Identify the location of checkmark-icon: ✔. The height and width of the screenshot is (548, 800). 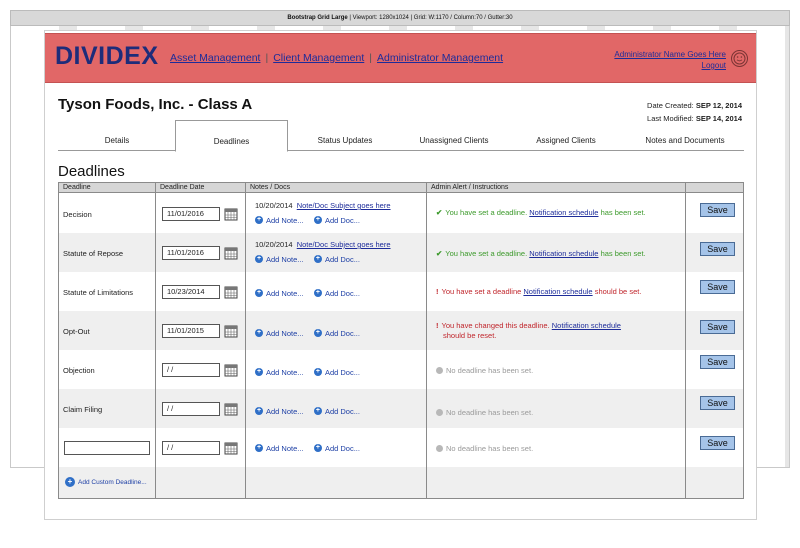
(439, 253).